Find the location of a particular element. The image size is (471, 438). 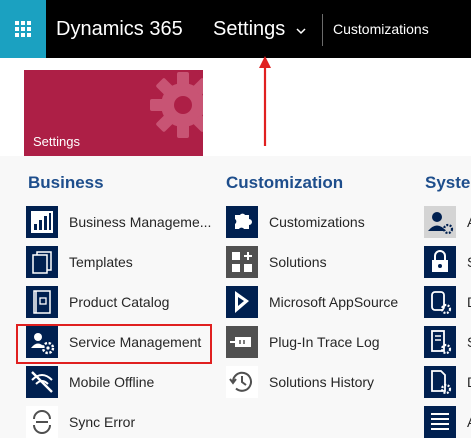

area-settings-menu: Settings is located at coordinates (249, 29).